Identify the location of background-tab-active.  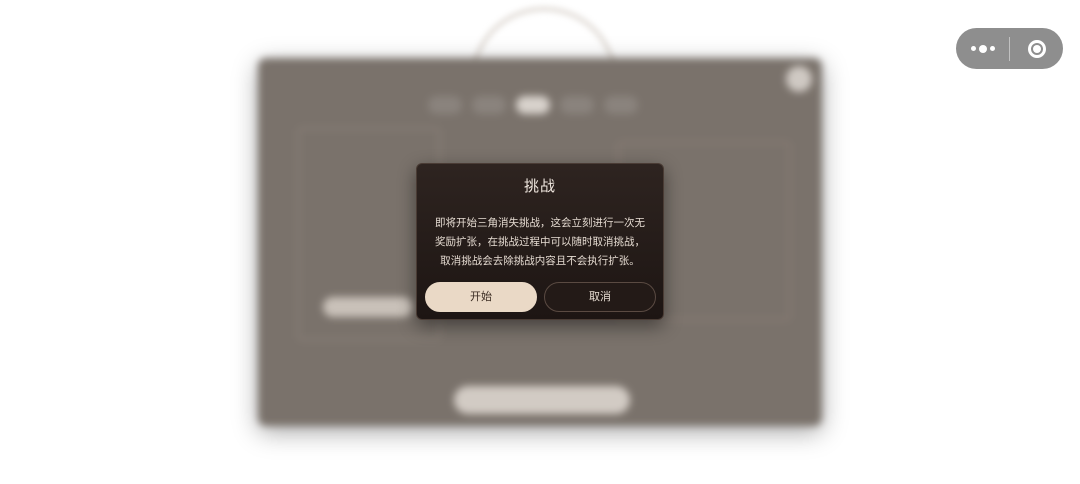
(533, 105).